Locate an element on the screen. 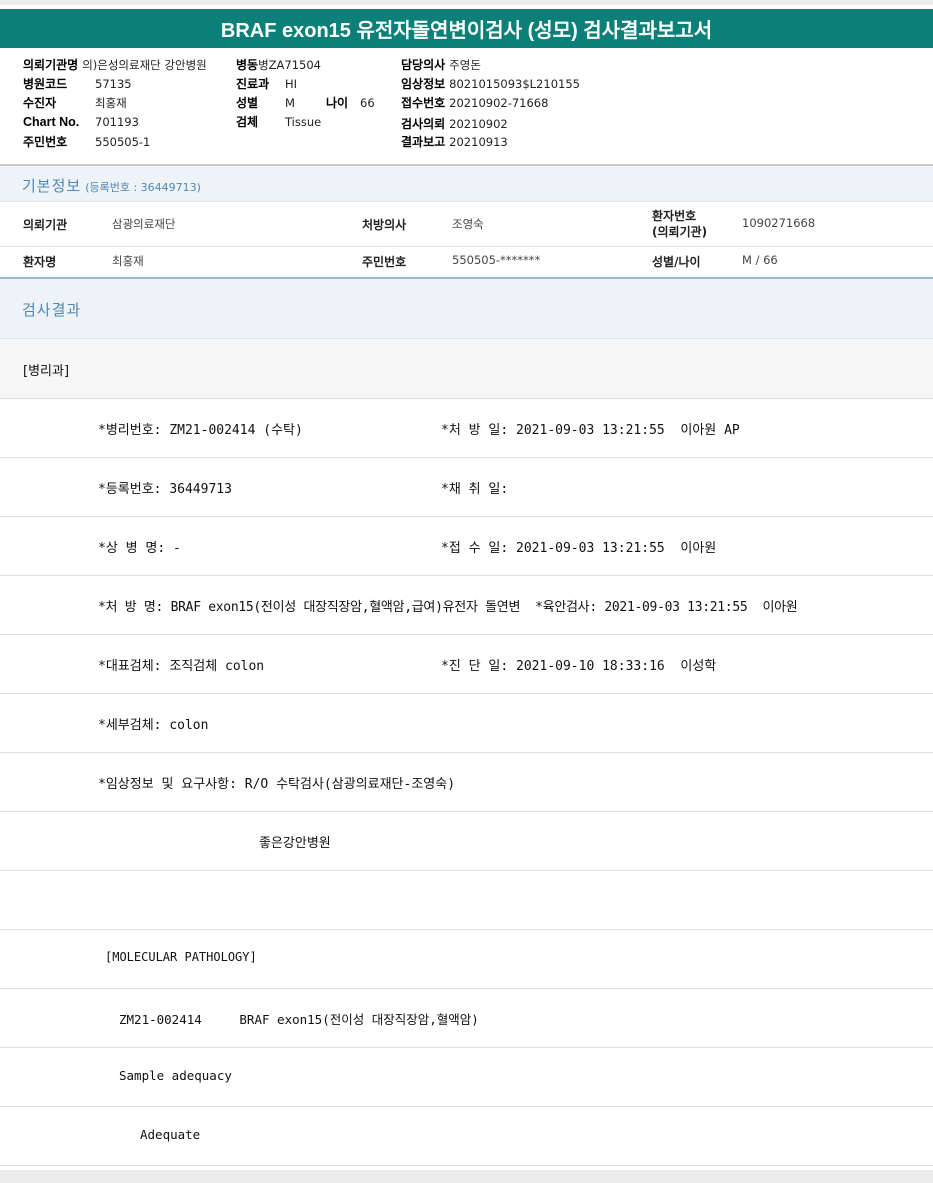 Image resolution: width=933 pixels, height=1183 pixels. receipt-no: 접수번호 20210902-71668 is located at coordinates (475, 103).